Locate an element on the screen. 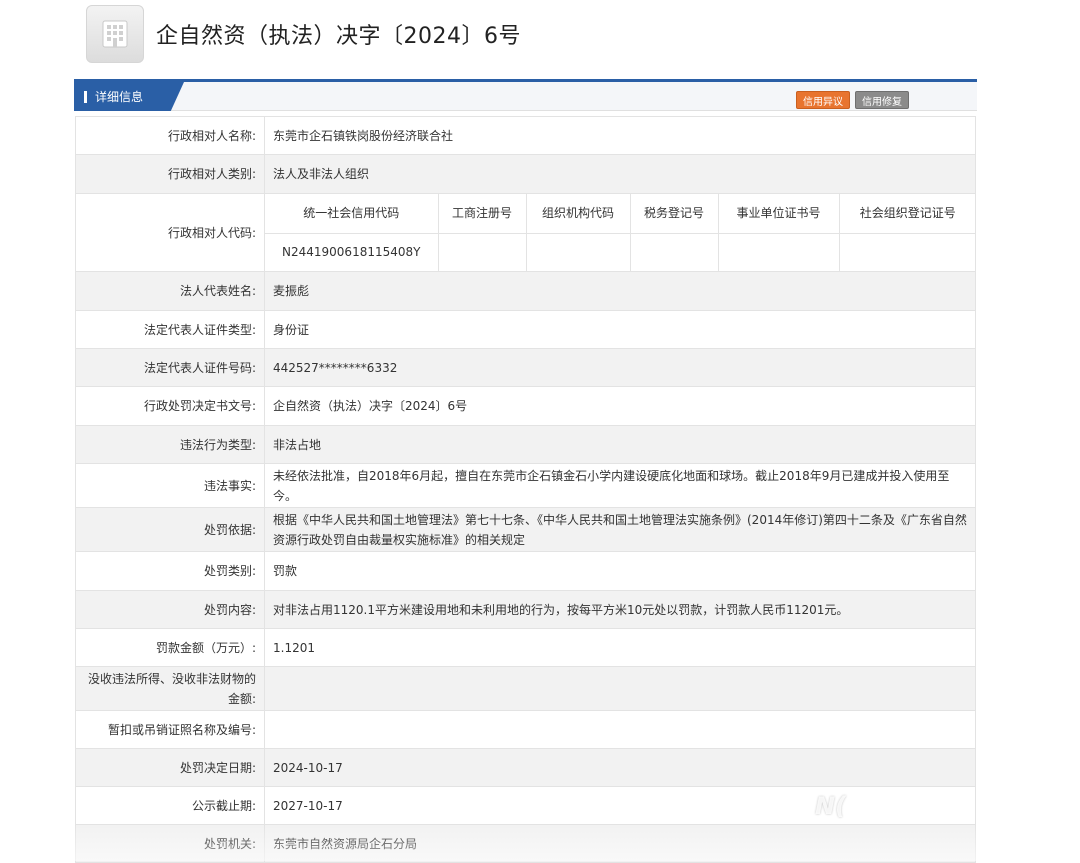  table-row: 违法行为类型: 非法占地 is located at coordinates (525, 444).